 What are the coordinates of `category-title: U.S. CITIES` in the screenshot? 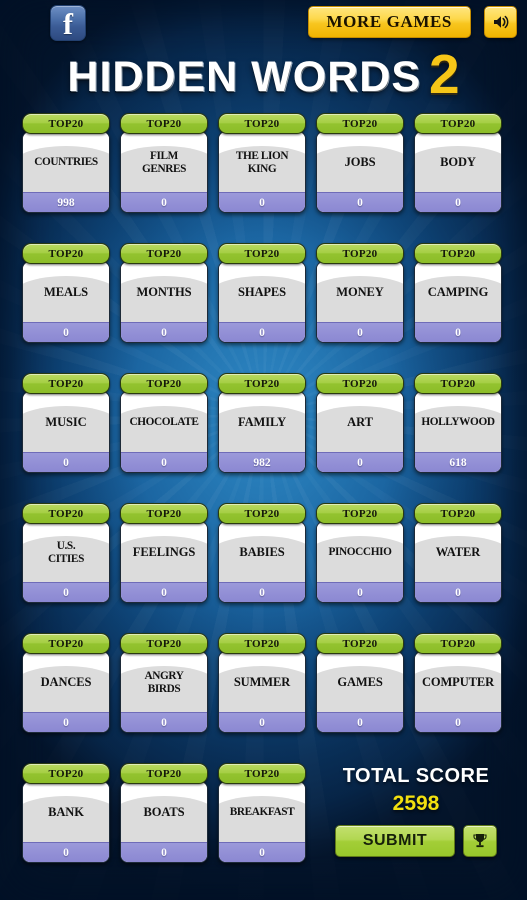 It's located at (66, 552).